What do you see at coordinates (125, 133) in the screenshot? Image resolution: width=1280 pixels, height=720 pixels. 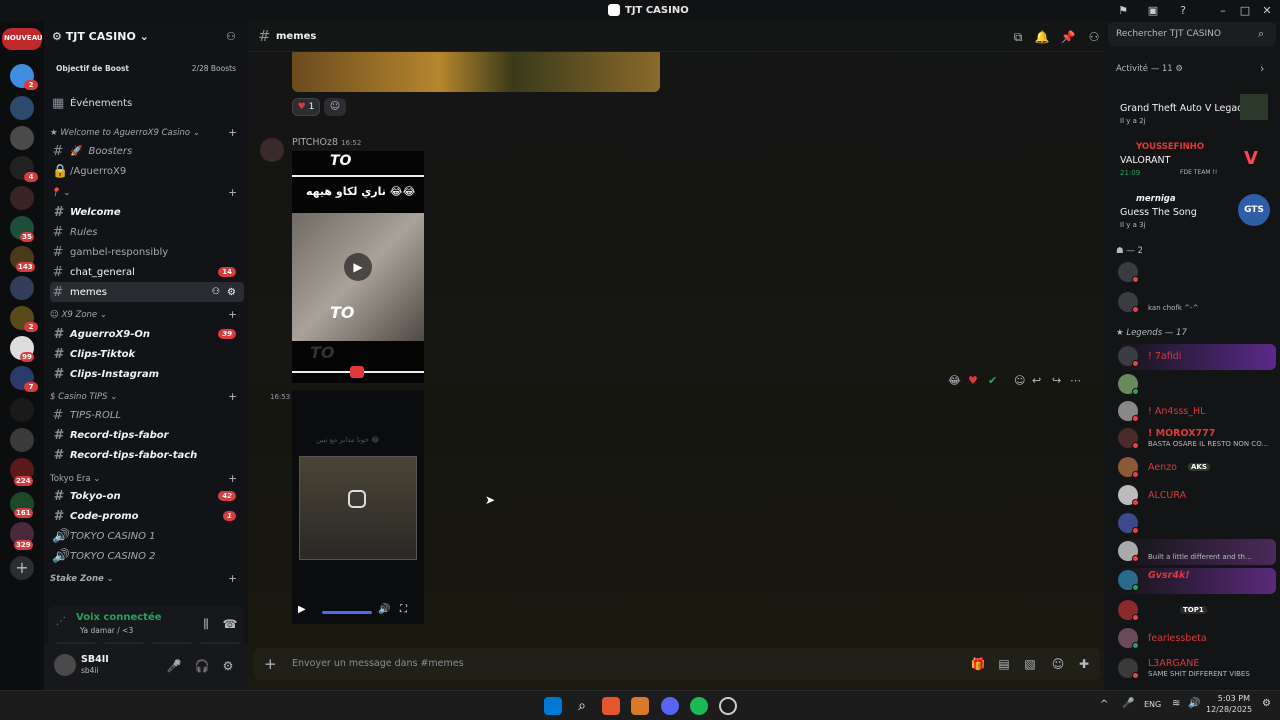 I see `category-welcome: ★ Welcome to AguerroX9 Casino ⌄` at bounding box center [125, 133].